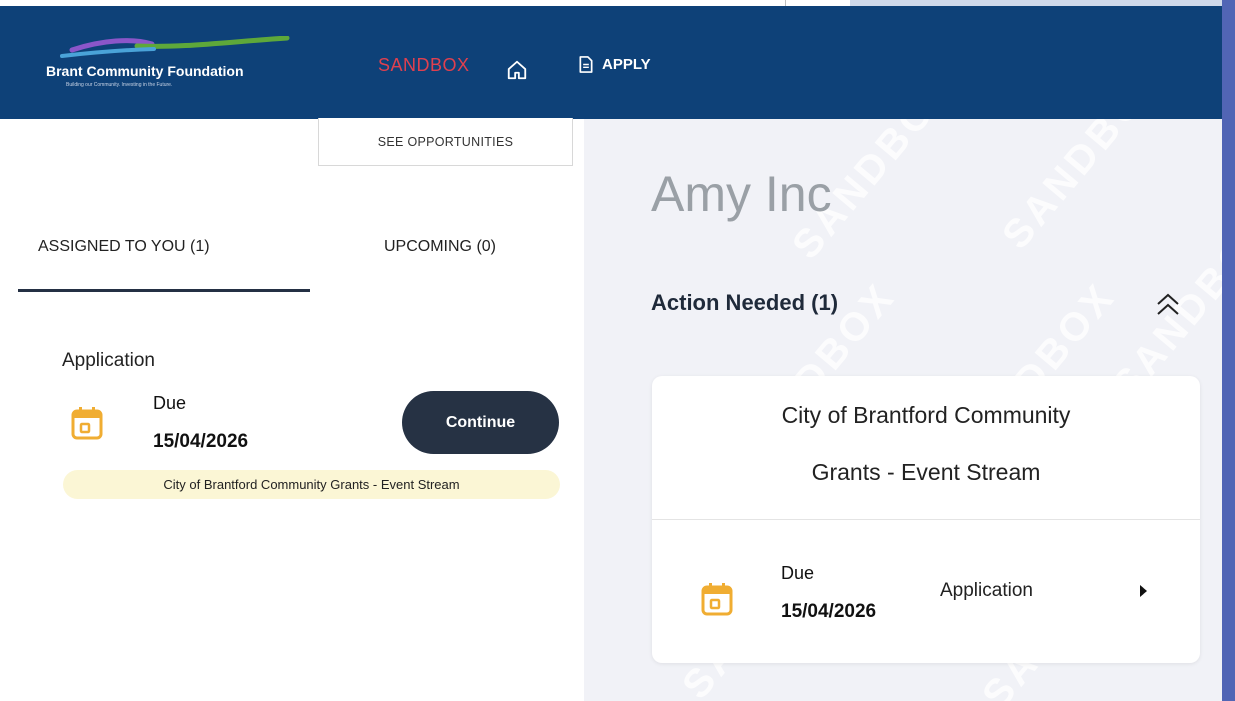  I want to click on apply-nav-link: APPLY, so click(614, 64).